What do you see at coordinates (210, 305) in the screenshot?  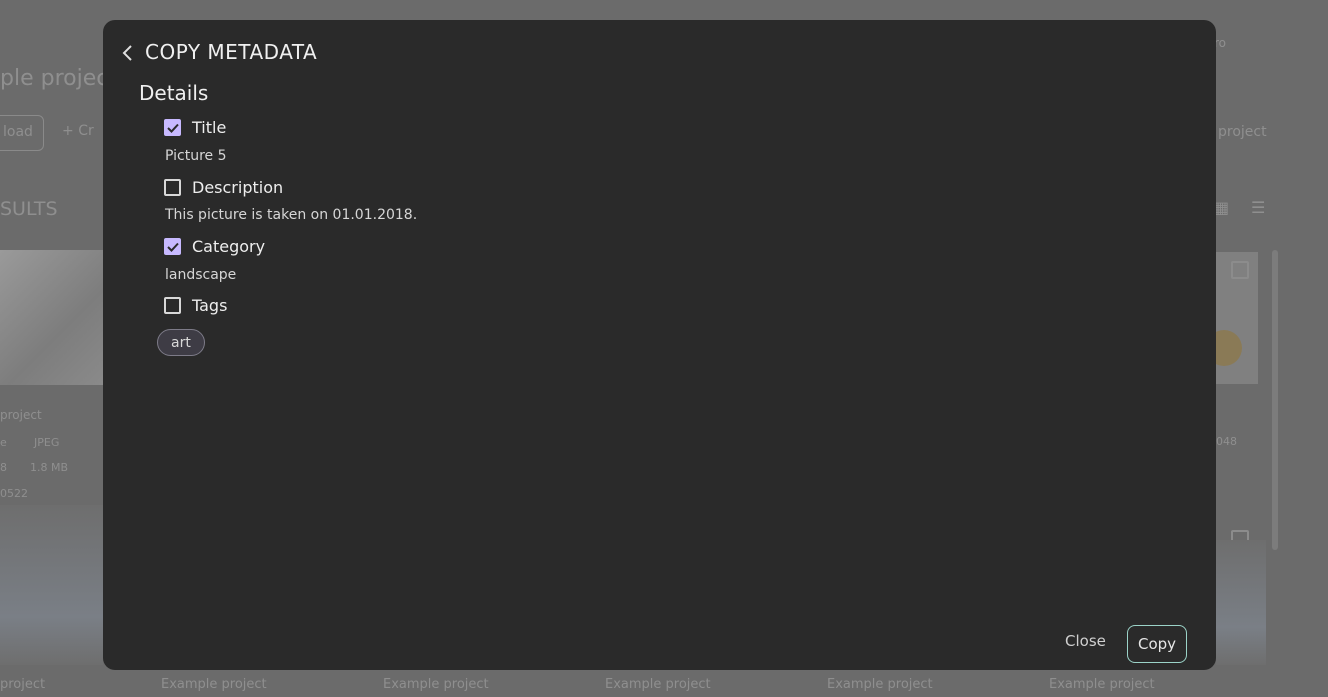 I see `tags-label: Tags` at bounding box center [210, 305].